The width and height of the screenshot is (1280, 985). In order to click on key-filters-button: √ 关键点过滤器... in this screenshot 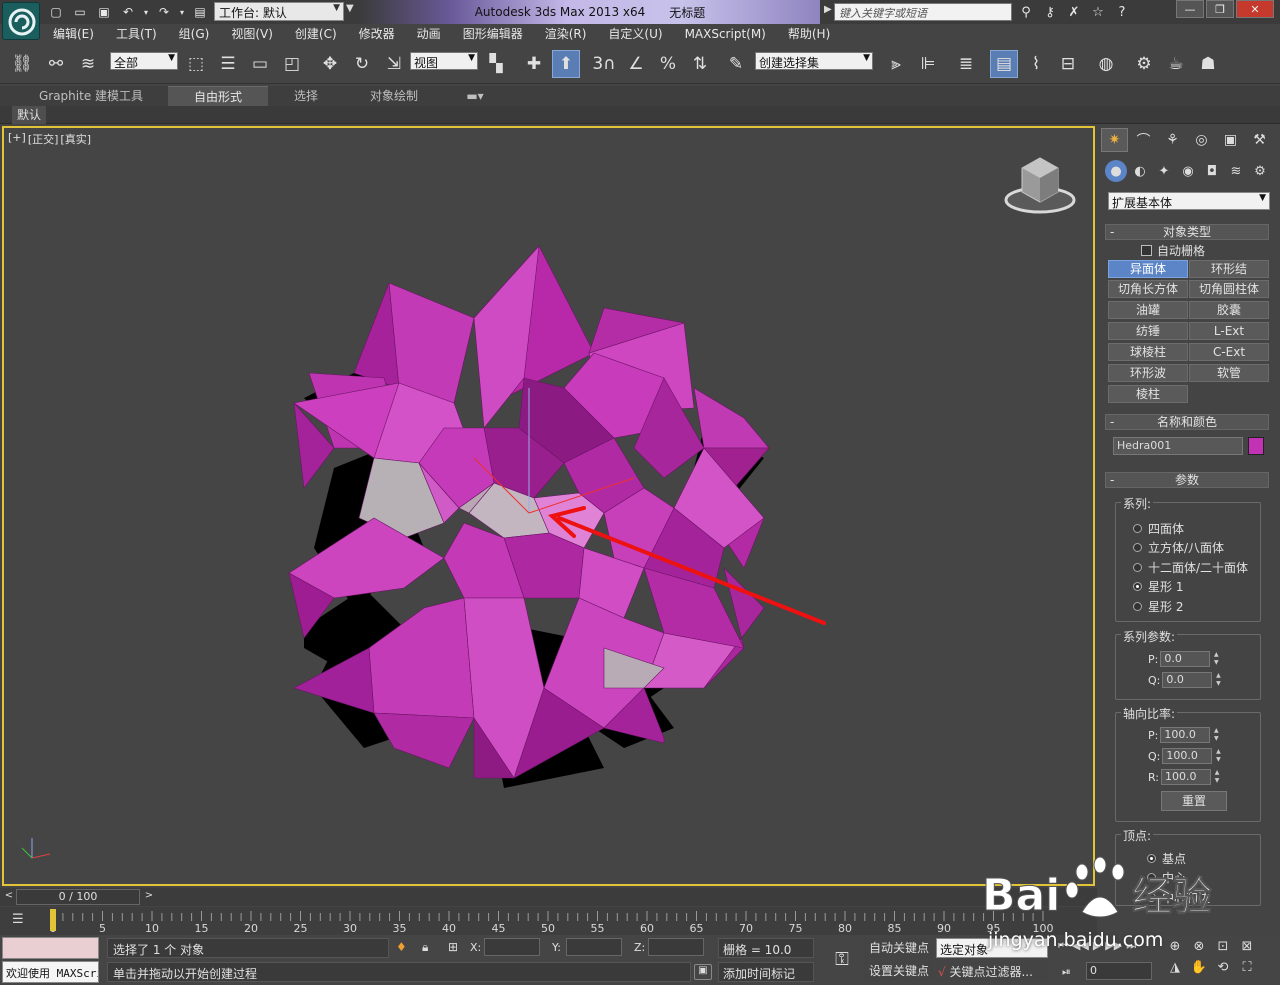, I will do `click(992, 971)`.